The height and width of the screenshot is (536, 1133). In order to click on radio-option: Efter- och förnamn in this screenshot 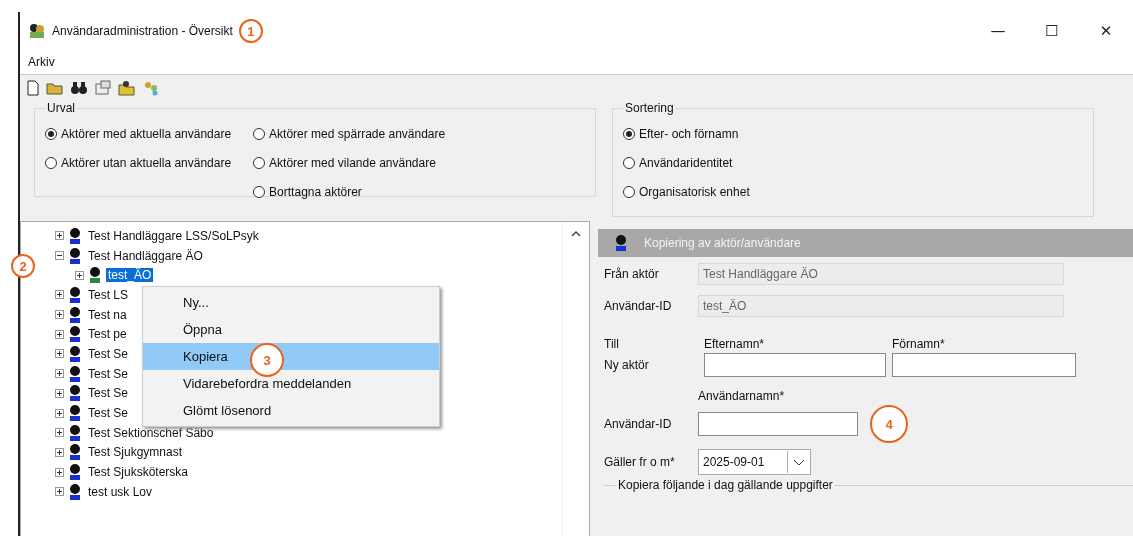, I will do `click(853, 133)`.